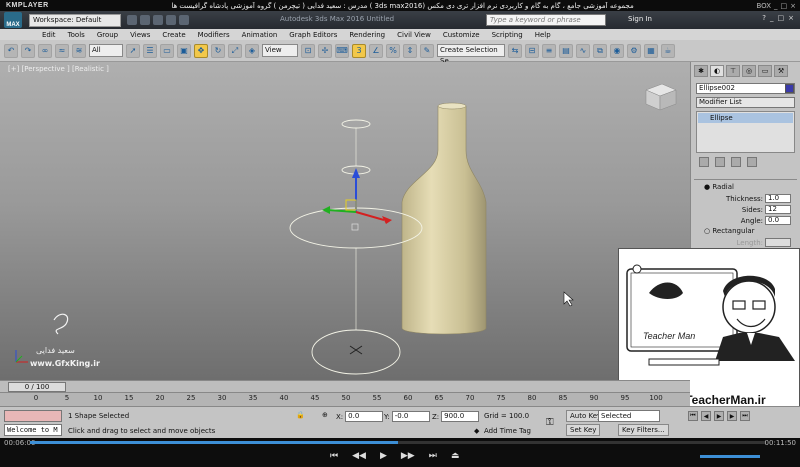 This screenshot has height=467, width=800. I want to click on time-slider-thumb: 0 / 100, so click(37, 387).